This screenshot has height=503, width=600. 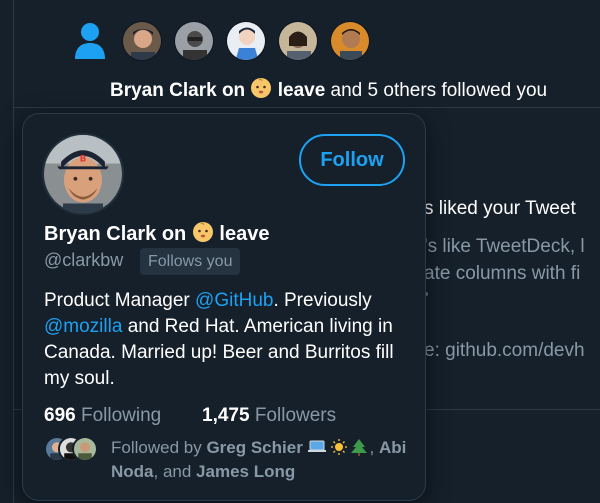 I want to click on notification-rest: and 5 others followed you, so click(x=439, y=90).